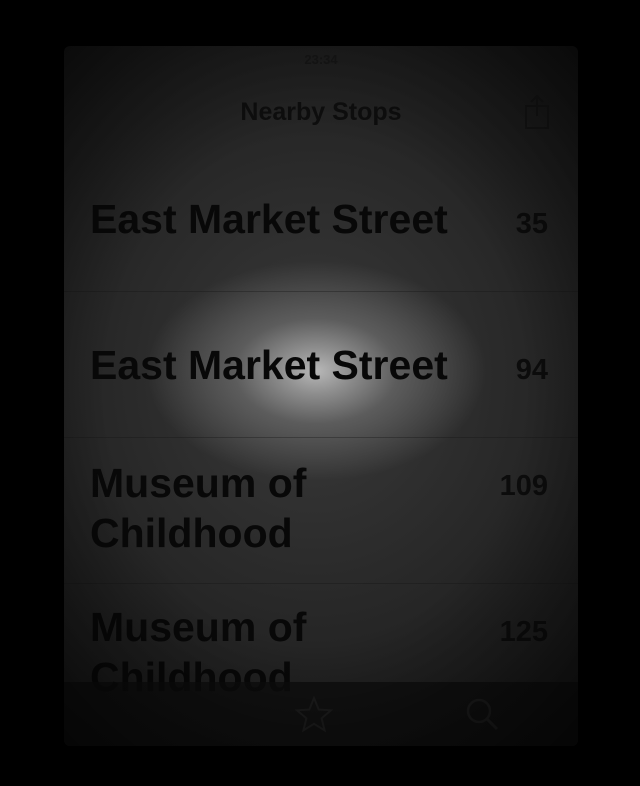 The image size is (640, 786). I want to click on share-icon, so click(537, 111).